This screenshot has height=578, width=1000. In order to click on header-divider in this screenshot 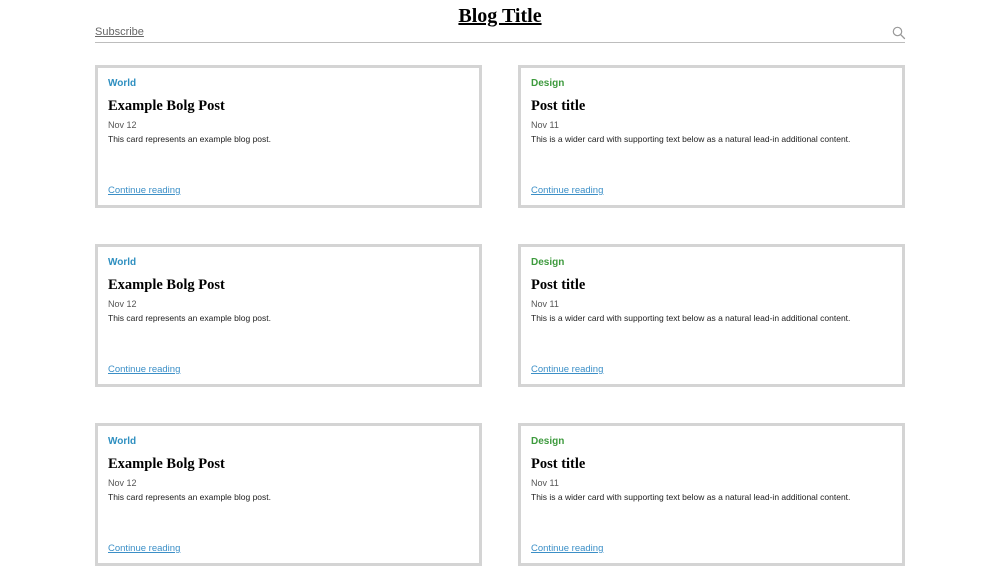, I will do `click(500, 42)`.